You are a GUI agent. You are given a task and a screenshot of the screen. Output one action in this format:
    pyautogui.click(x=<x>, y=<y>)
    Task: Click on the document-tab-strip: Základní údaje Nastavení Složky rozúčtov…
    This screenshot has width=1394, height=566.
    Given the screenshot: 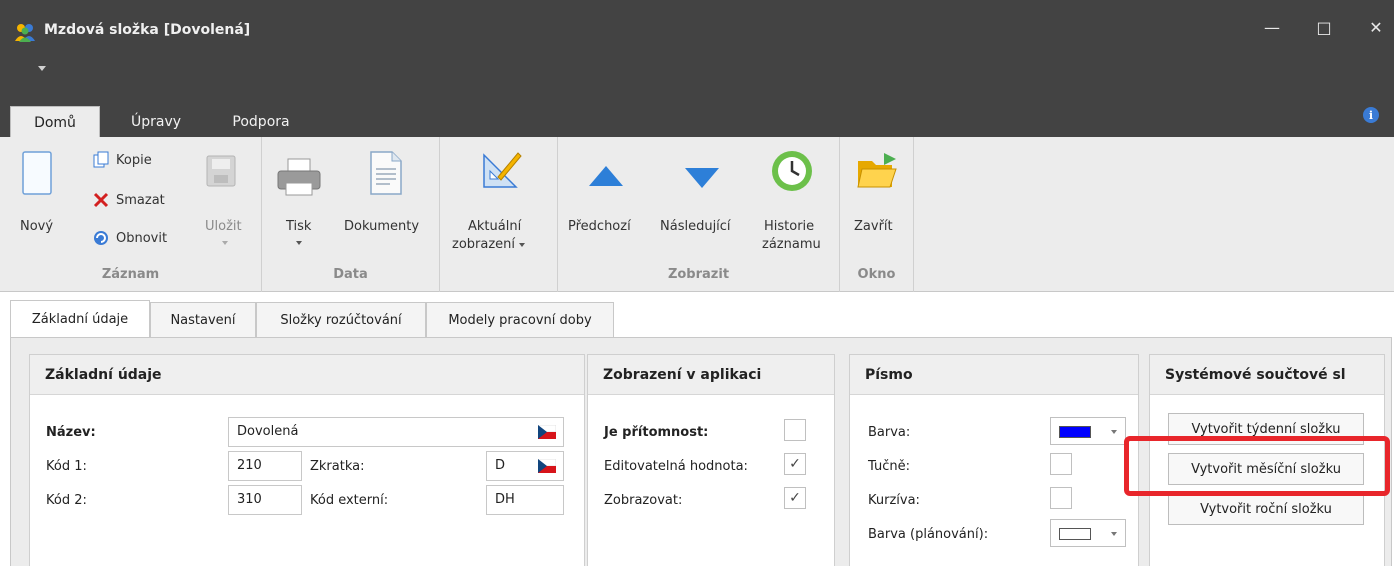 What is the action you would take?
    pyautogui.click(x=697, y=315)
    